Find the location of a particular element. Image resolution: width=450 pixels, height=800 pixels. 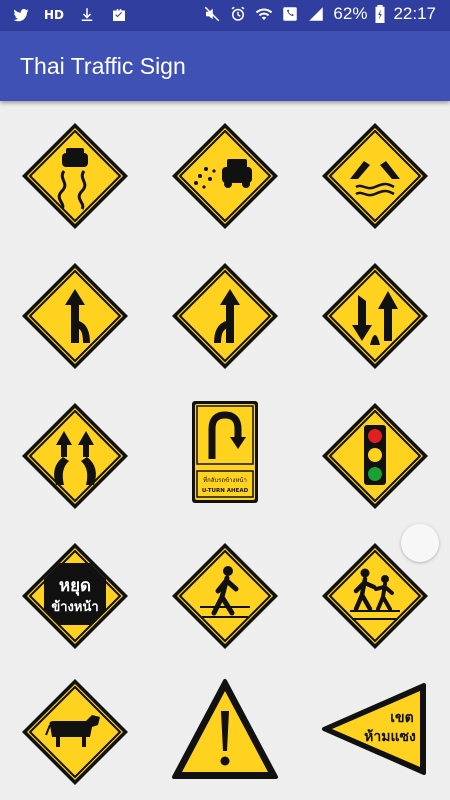

cow-icon is located at coordinates (75, 732).